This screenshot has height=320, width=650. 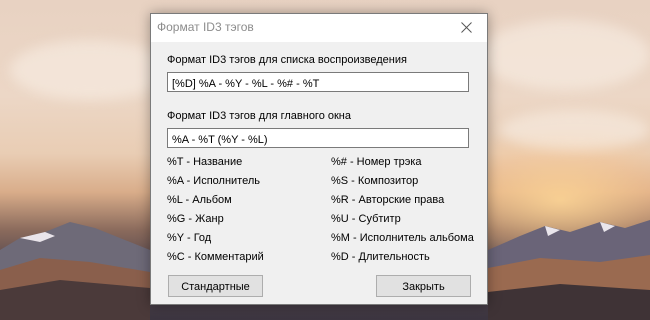 What do you see at coordinates (215, 286) in the screenshot?
I see `defaults-button: Стандартные` at bounding box center [215, 286].